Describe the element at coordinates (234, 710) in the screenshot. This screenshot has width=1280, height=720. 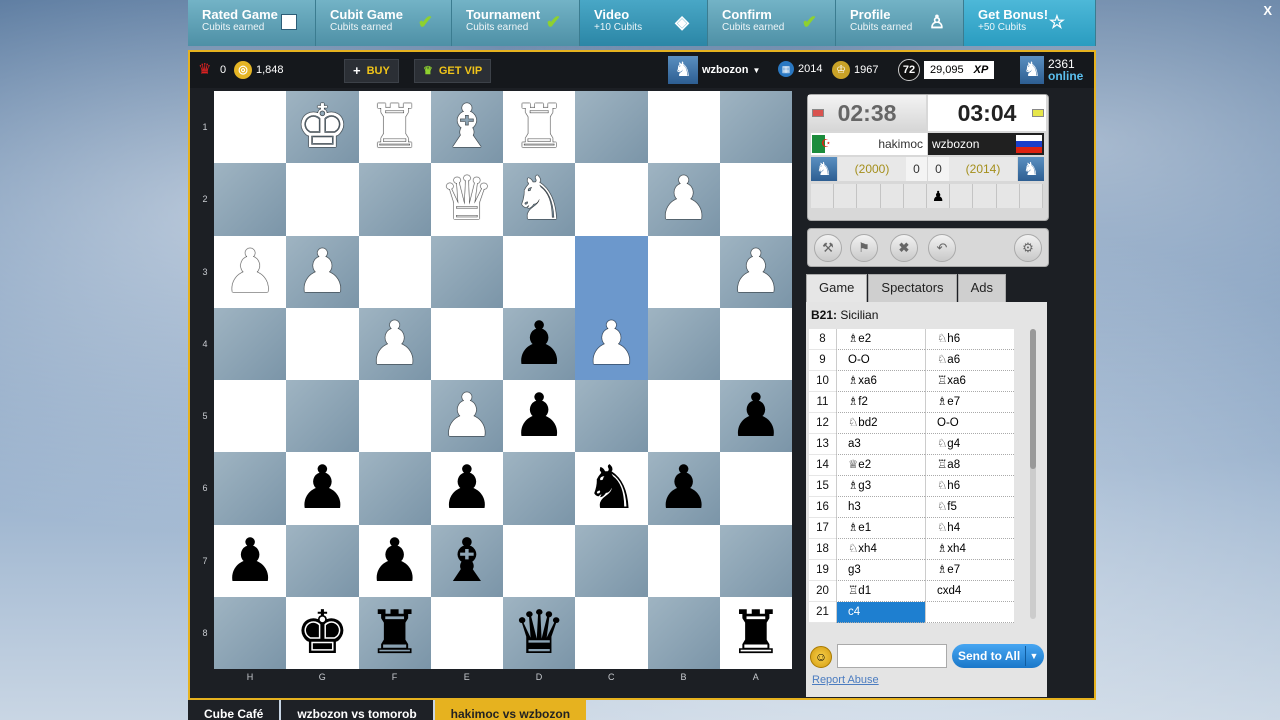
I see `tab-cube-cafe: Cube Café` at that location.